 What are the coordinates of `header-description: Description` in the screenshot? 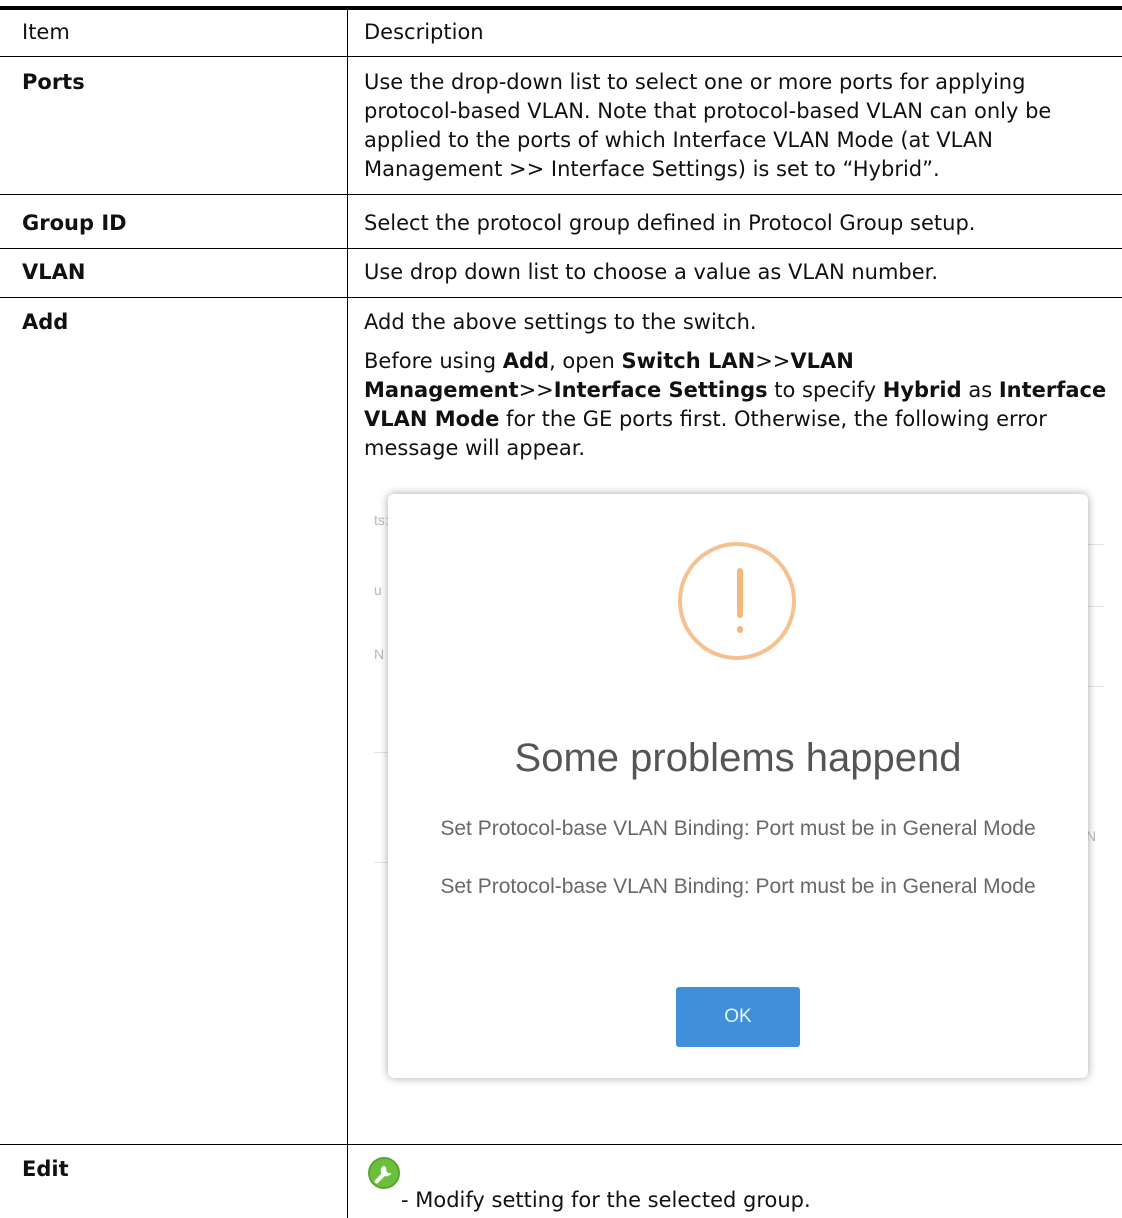 It's located at (424, 32).